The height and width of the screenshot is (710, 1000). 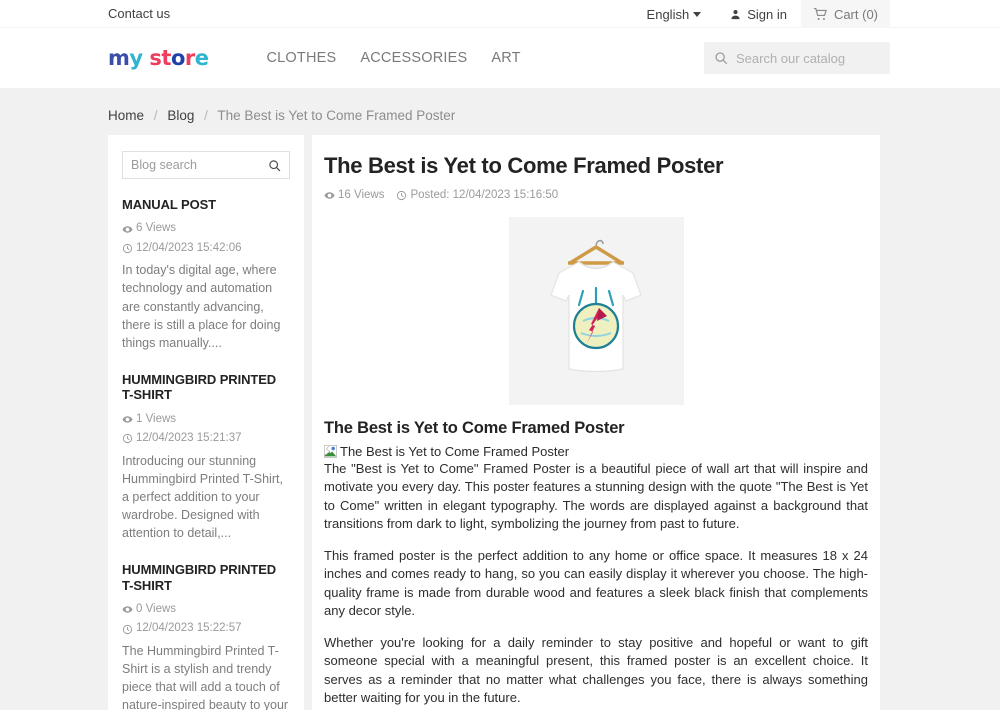 I want to click on nav-item-art: ART, so click(x=505, y=58).